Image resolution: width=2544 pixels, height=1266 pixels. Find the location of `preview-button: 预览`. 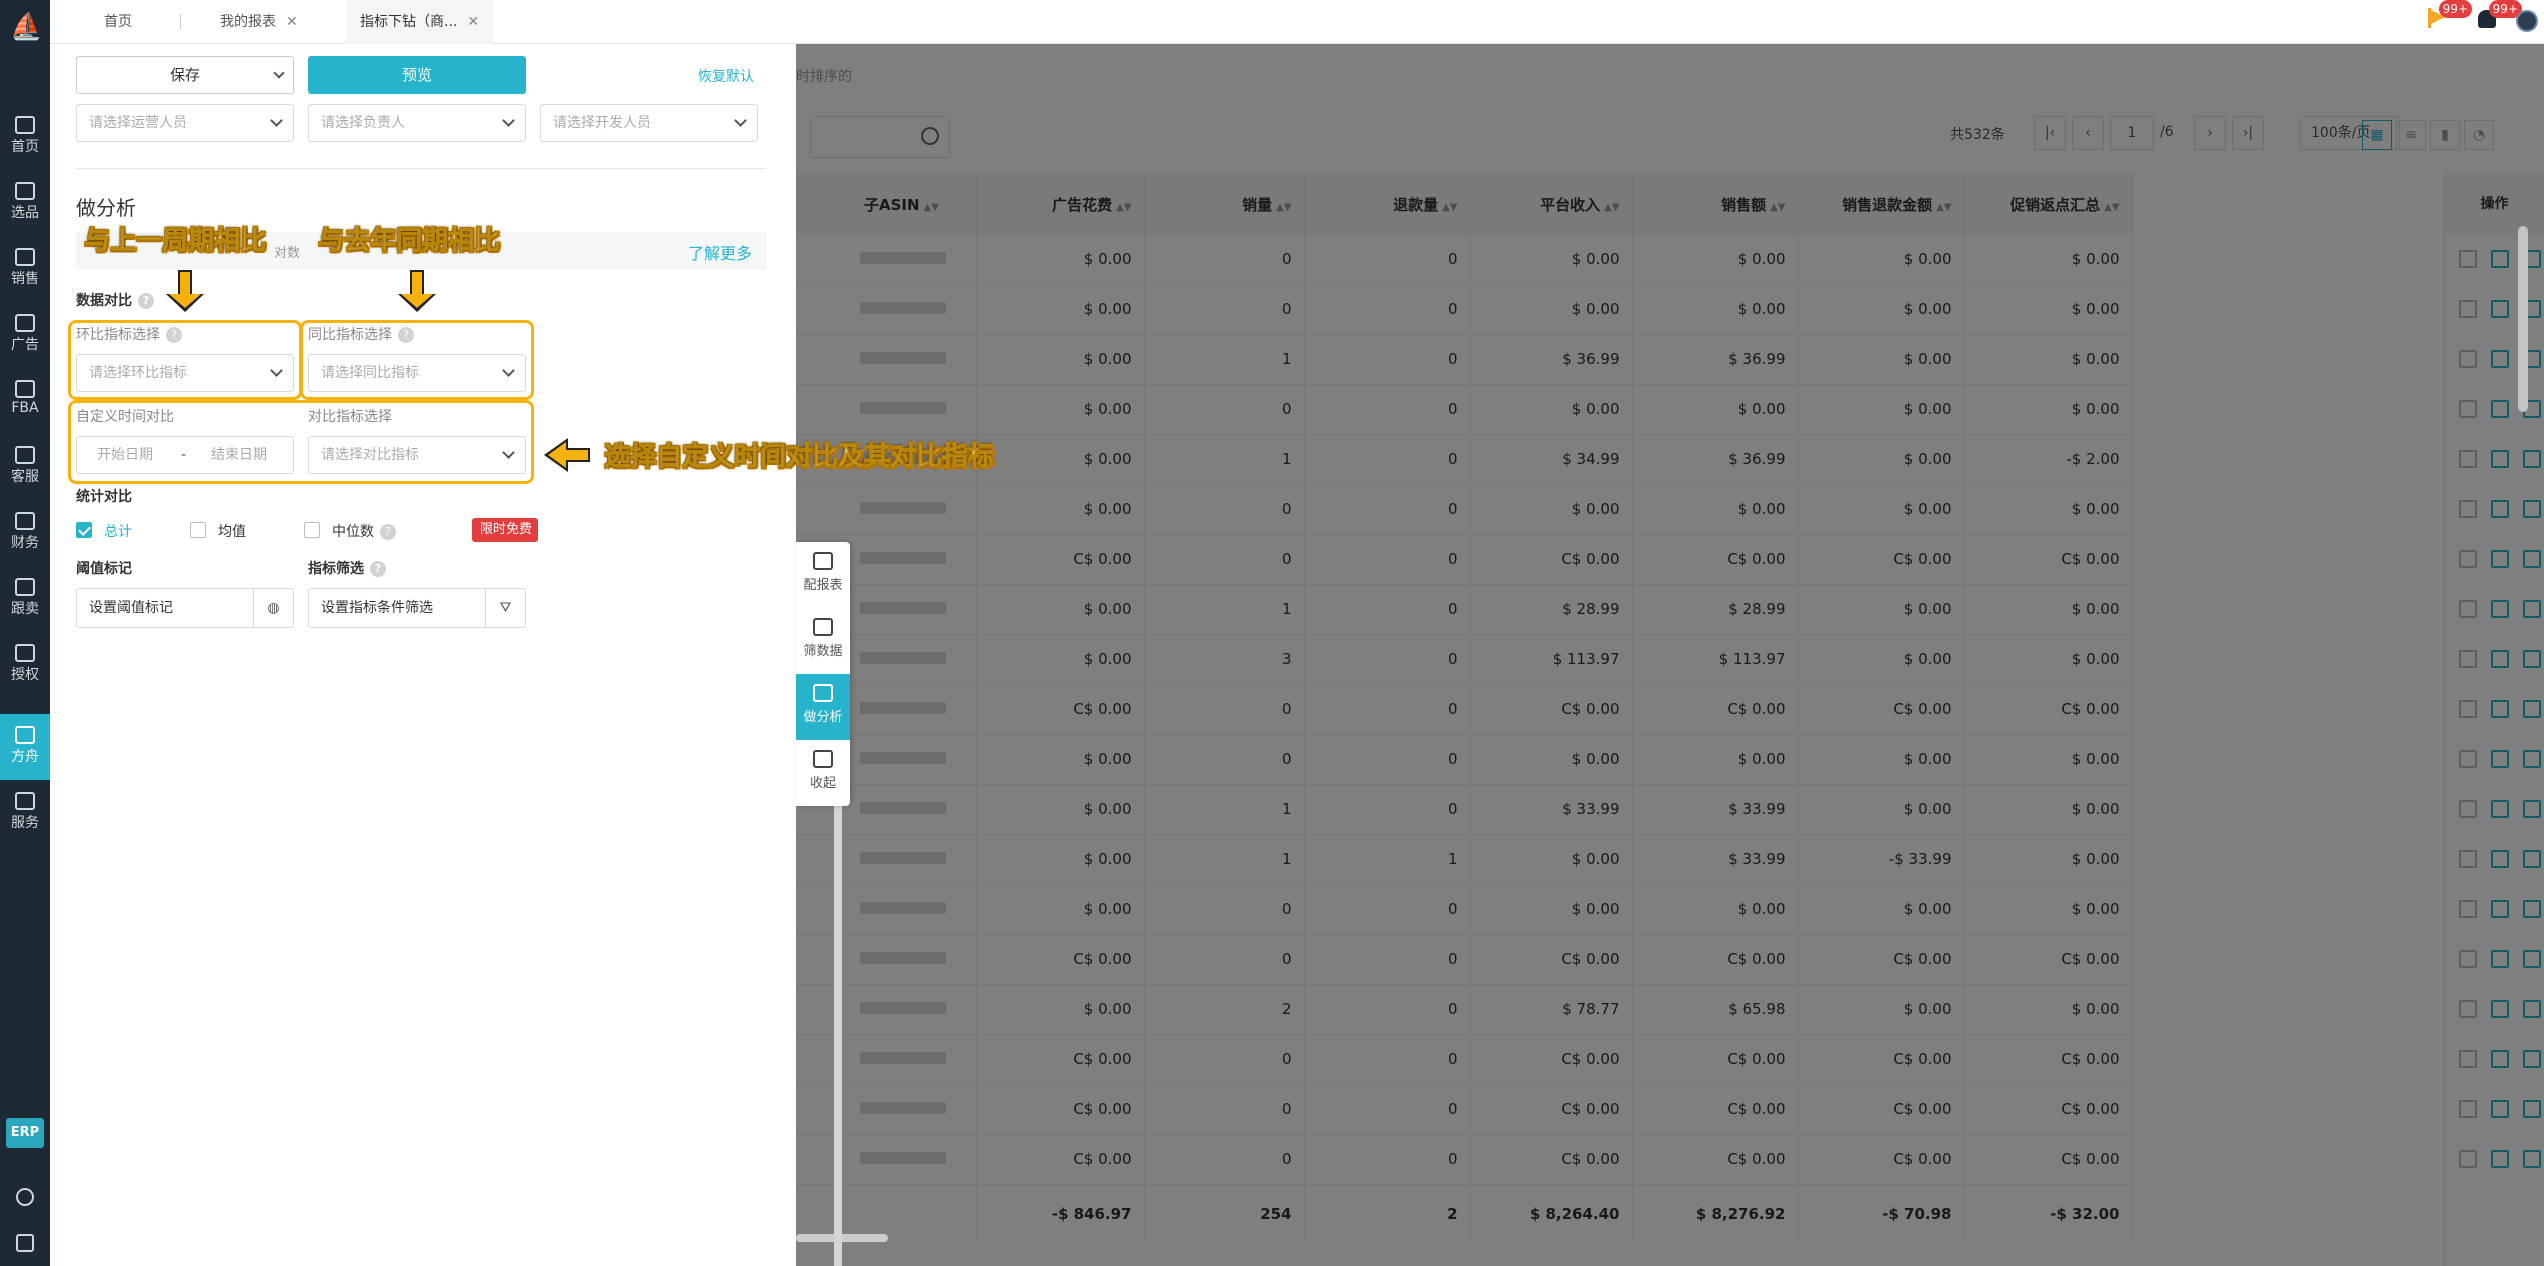

preview-button: 预览 is located at coordinates (417, 75).